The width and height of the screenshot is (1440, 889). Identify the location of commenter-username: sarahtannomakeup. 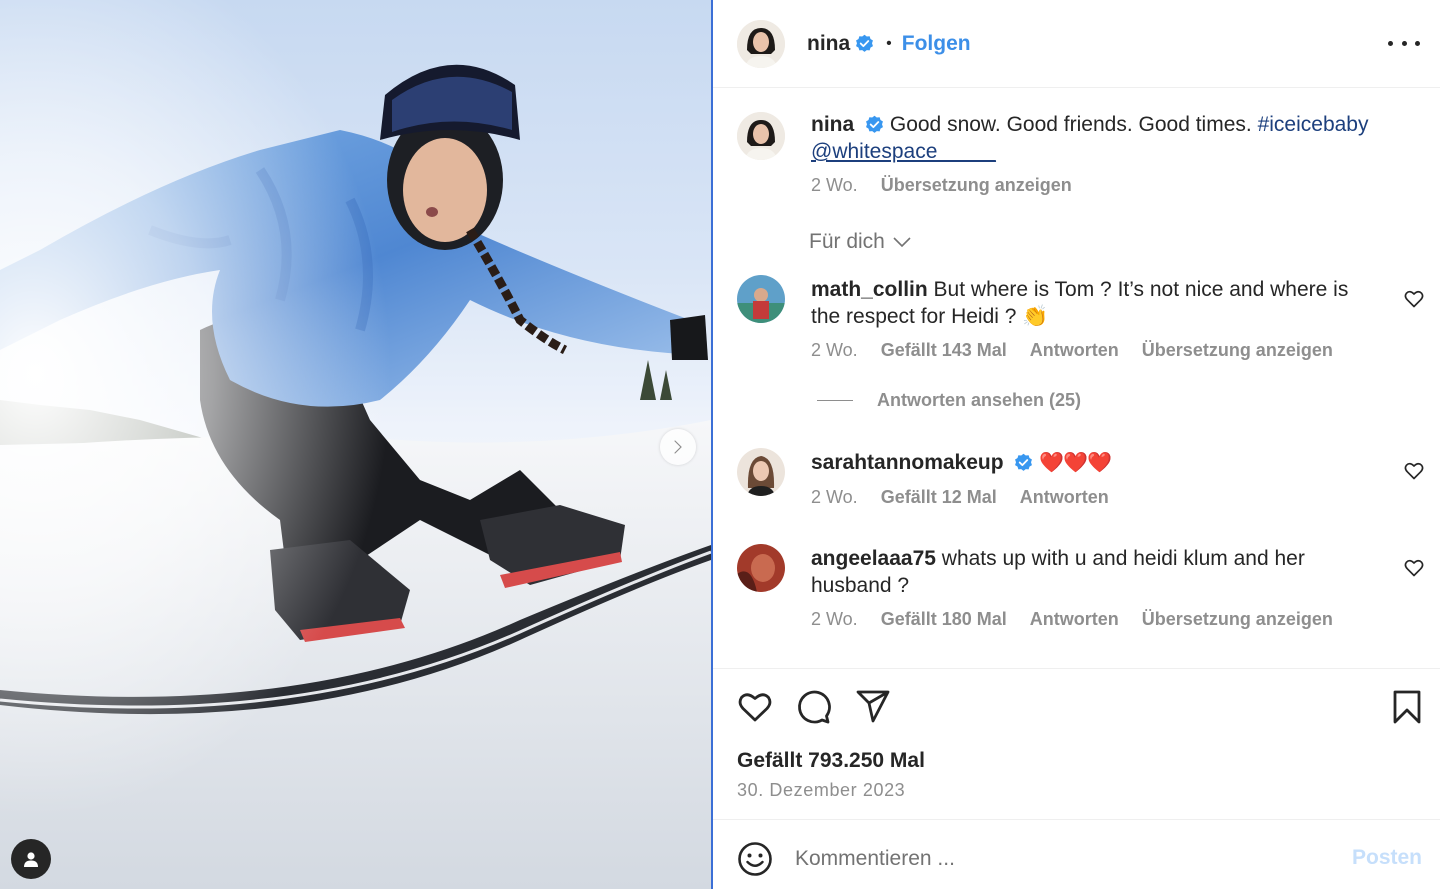
(907, 462).